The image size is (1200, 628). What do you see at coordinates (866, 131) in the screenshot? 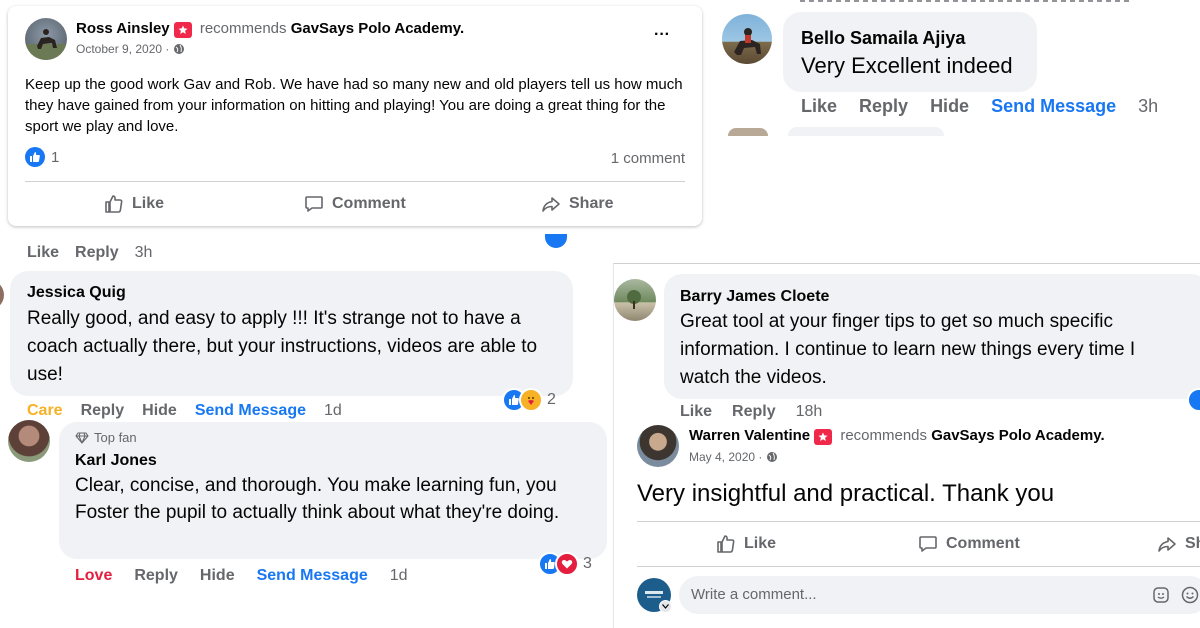
I see `next-comment-bubble-partial` at bounding box center [866, 131].